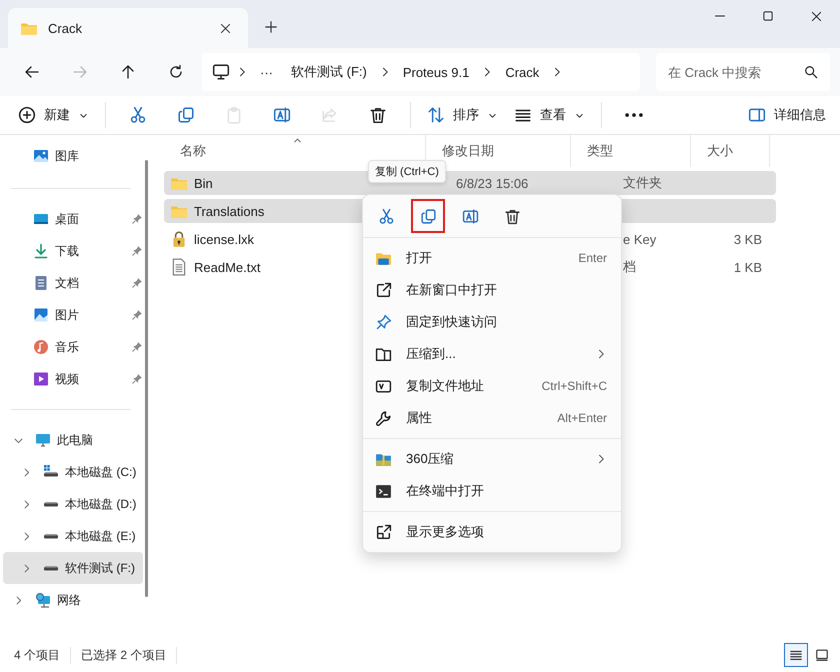 This screenshot has width=840, height=672. What do you see at coordinates (129, 655) in the screenshot?
I see `selection-count: 已选择 2 个项目` at bounding box center [129, 655].